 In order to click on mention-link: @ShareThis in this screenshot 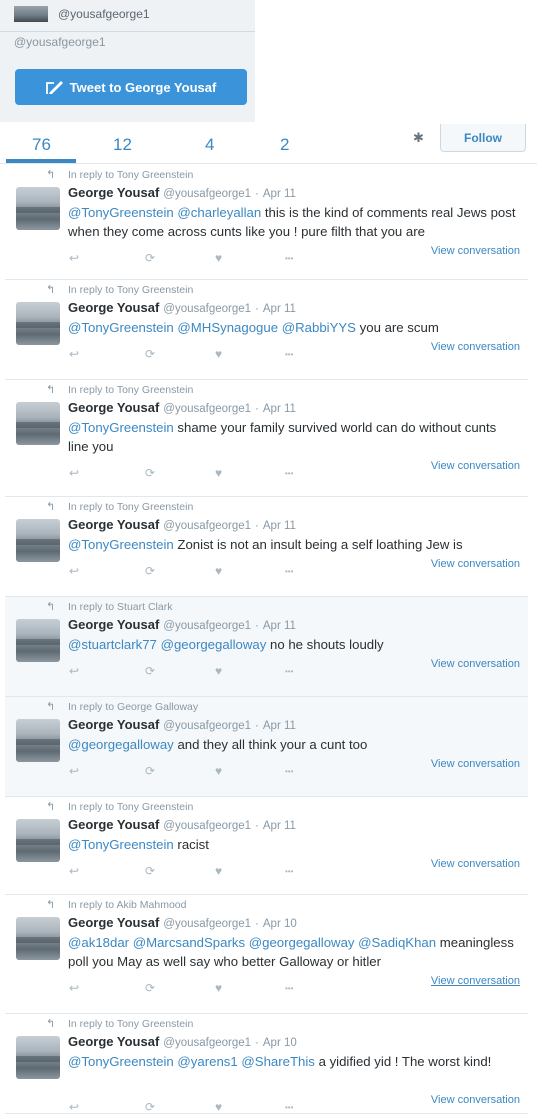, I will do `click(278, 1061)`.